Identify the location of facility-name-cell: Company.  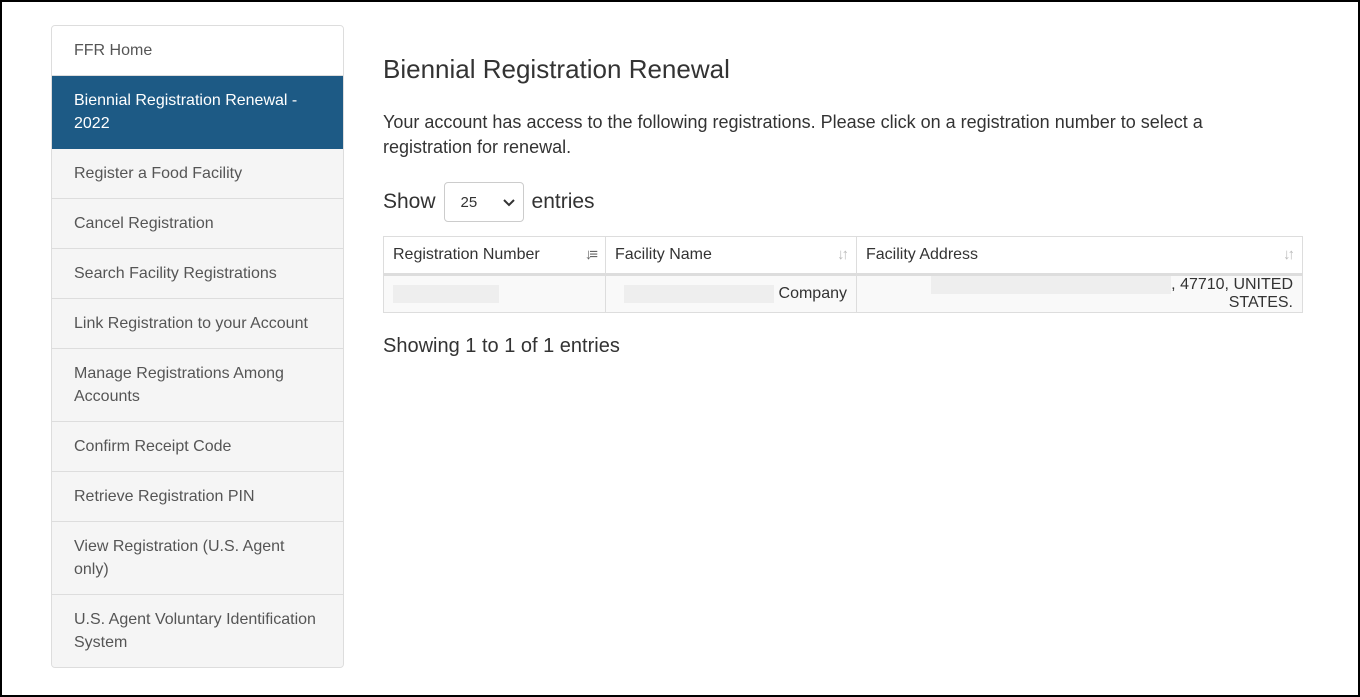
(731, 293).